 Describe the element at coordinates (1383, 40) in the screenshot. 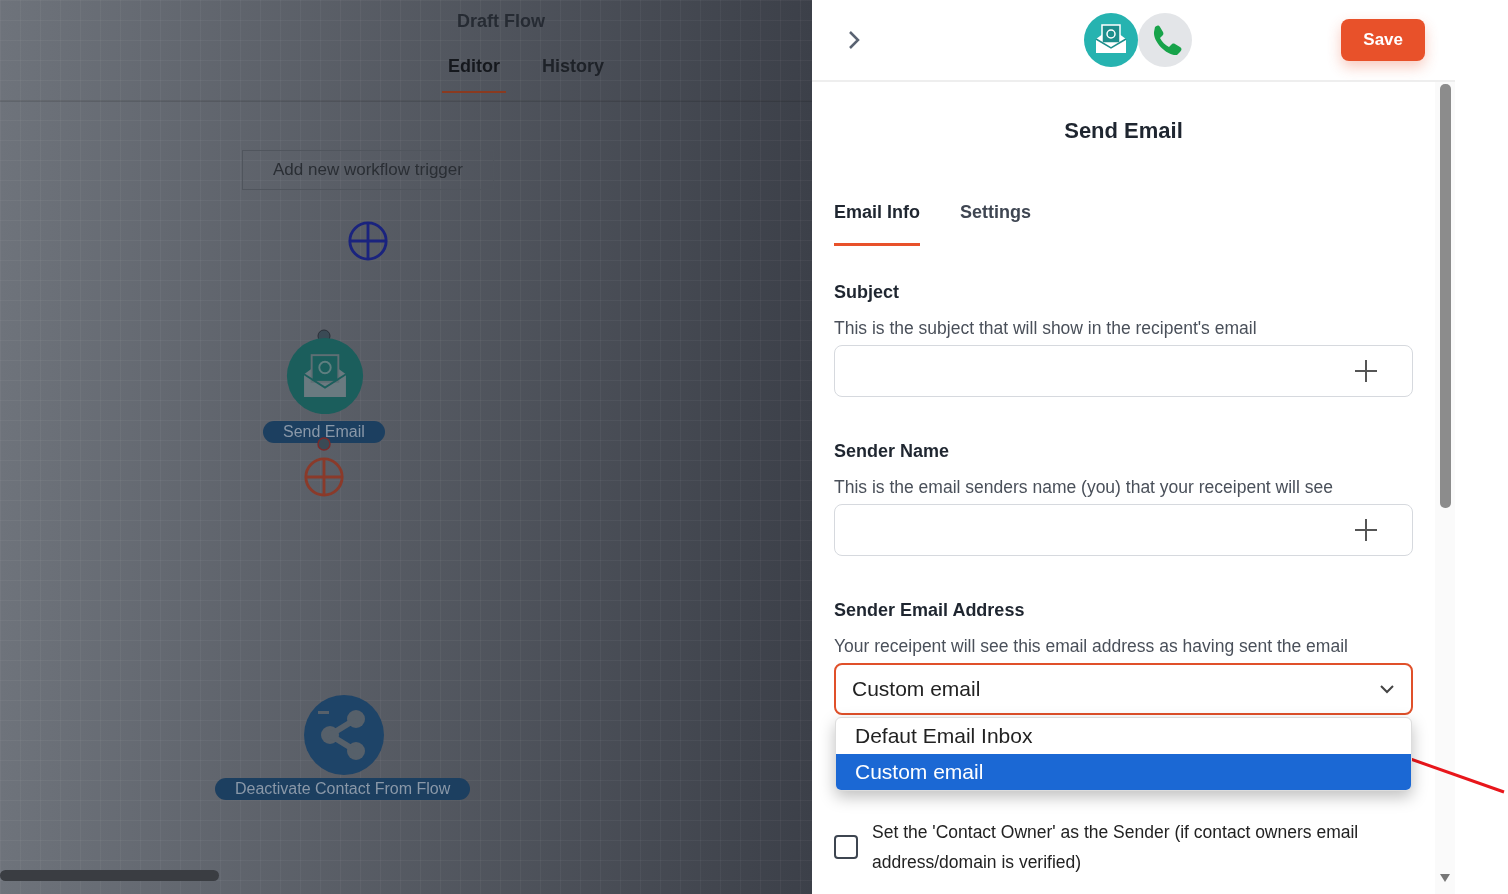

I see `save-button: Save` at that location.